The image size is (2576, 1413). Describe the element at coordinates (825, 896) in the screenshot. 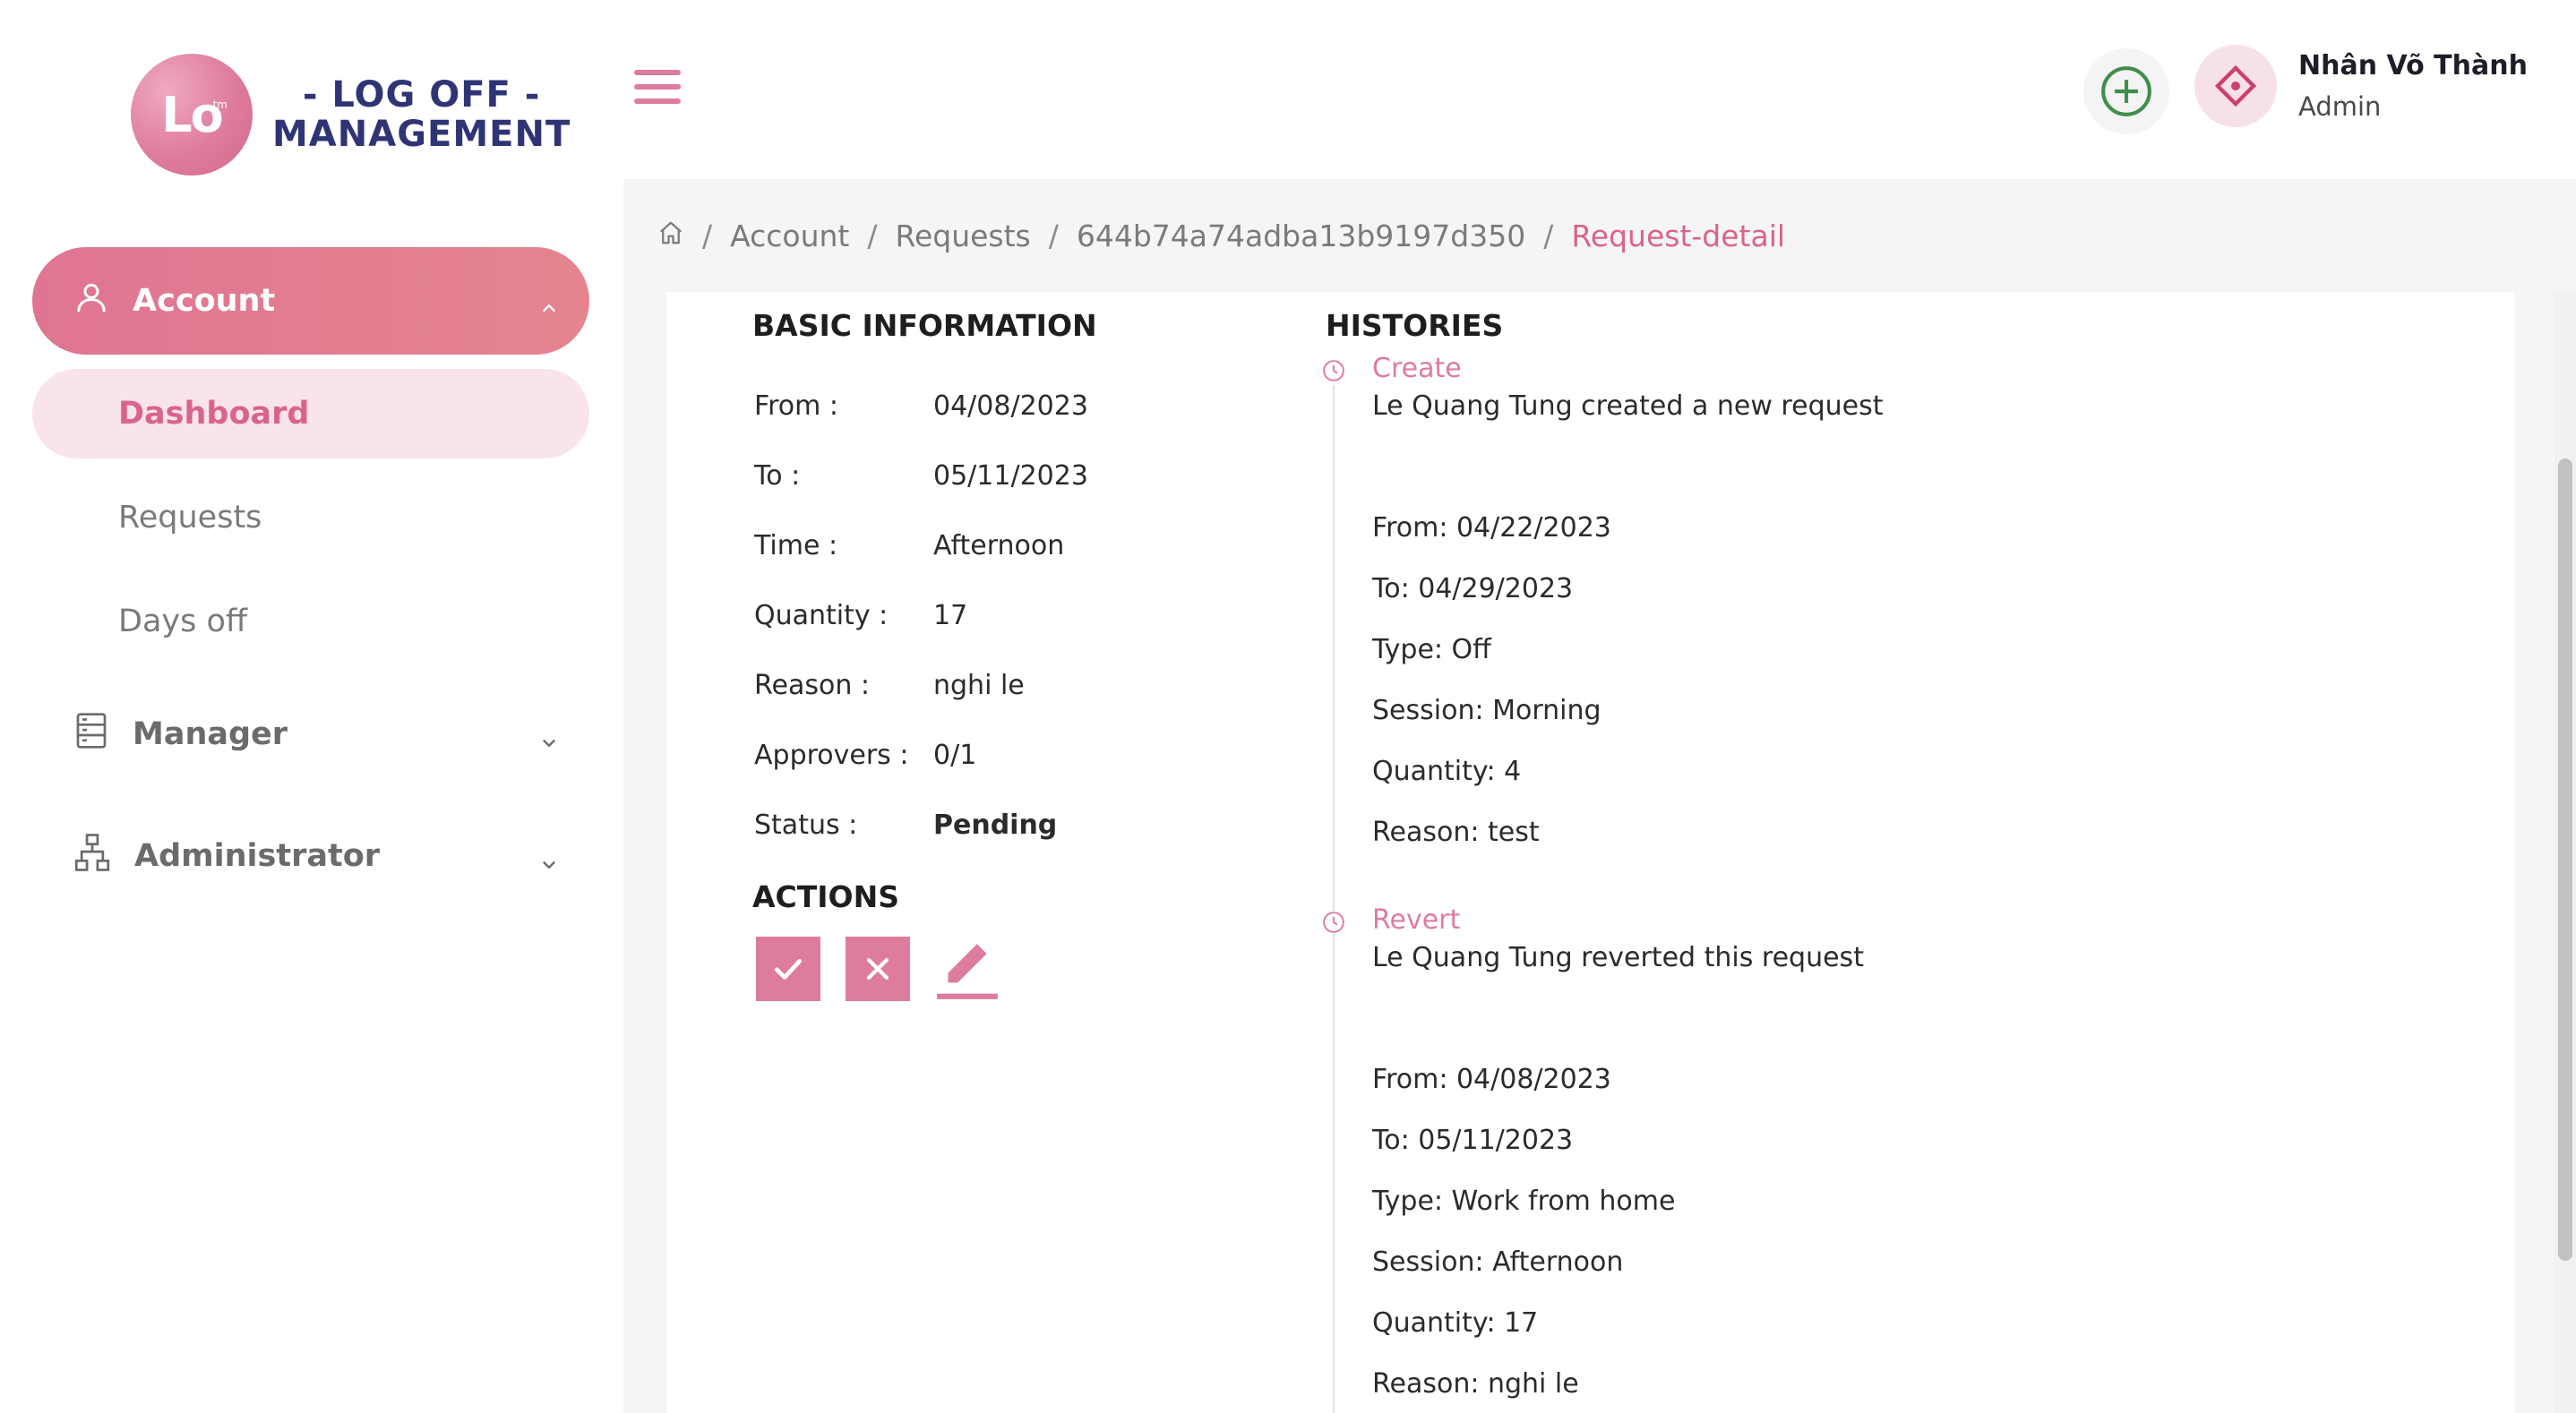

I see `actions-title: ACTIONS` at that location.